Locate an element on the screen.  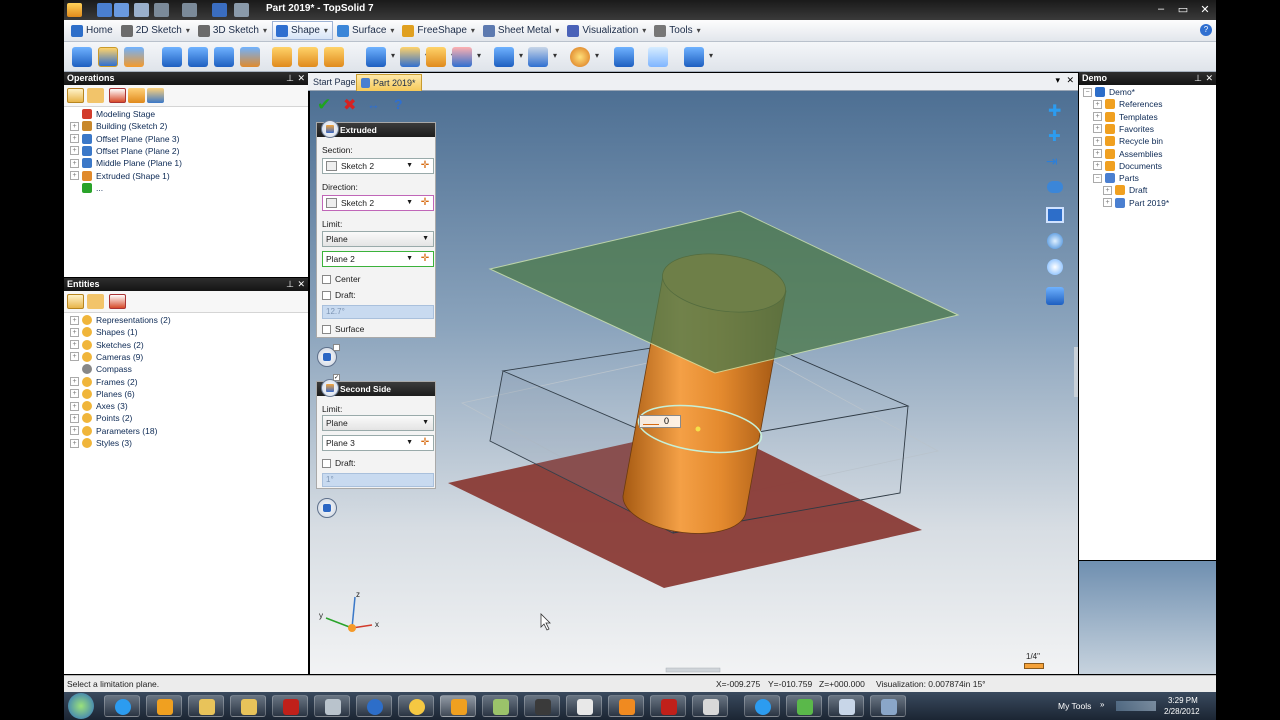
pen-icon is located at coordinates (219, 10).